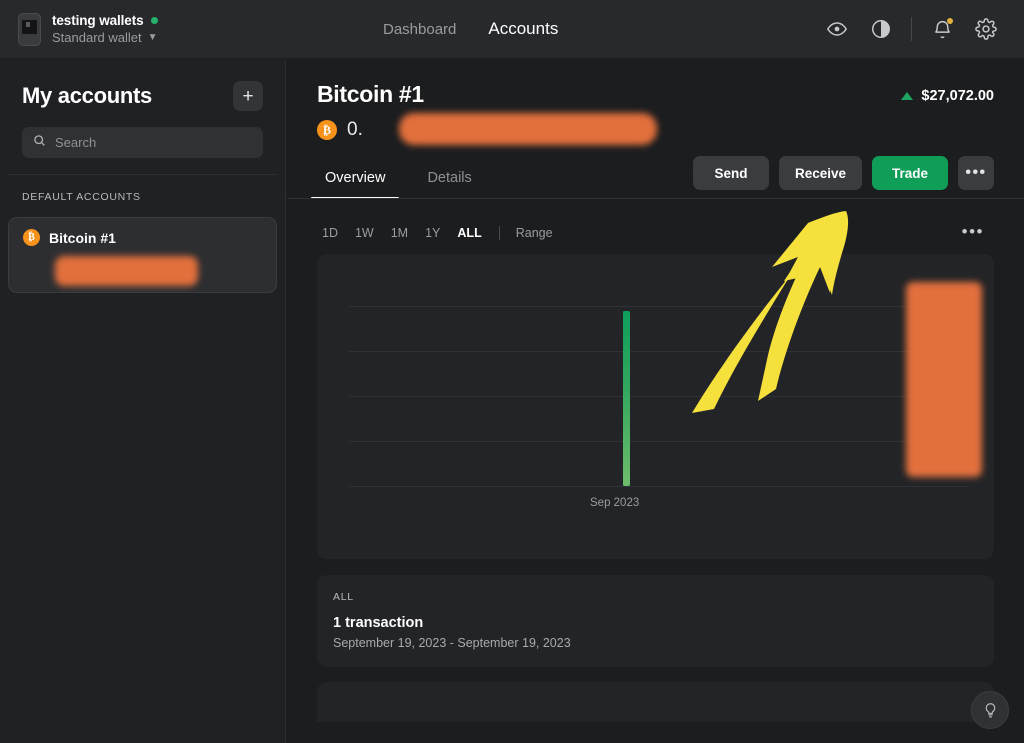  What do you see at coordinates (81, 197) in the screenshot?
I see `sidebar-section-label: DEFAULT ACCOUNTS` at bounding box center [81, 197].